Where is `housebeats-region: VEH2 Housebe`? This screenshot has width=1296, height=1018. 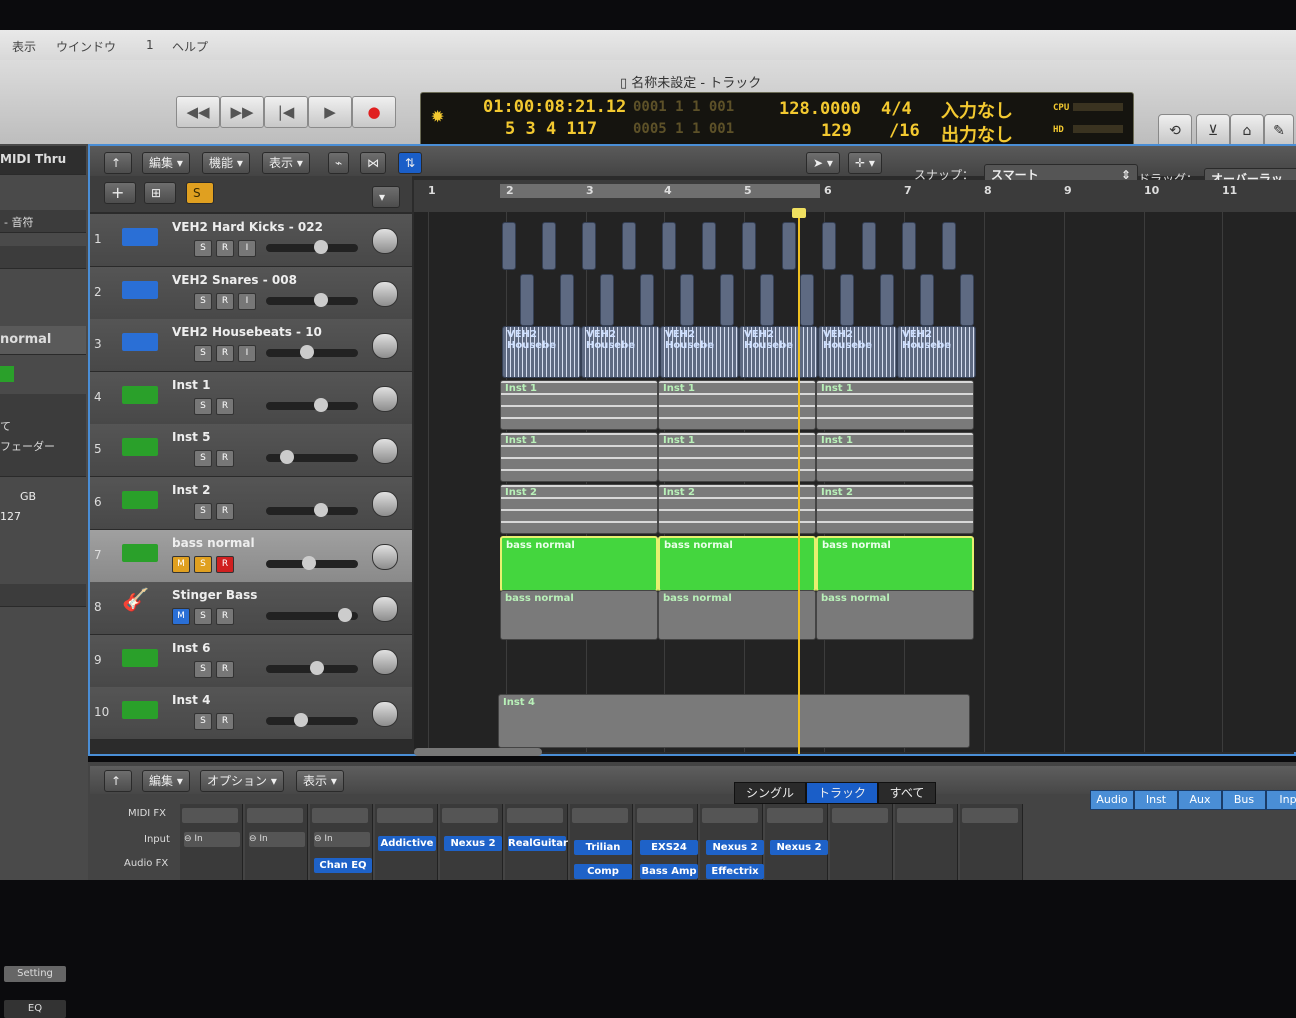
housebeats-region: VEH2 Housebe is located at coordinates (936, 352).